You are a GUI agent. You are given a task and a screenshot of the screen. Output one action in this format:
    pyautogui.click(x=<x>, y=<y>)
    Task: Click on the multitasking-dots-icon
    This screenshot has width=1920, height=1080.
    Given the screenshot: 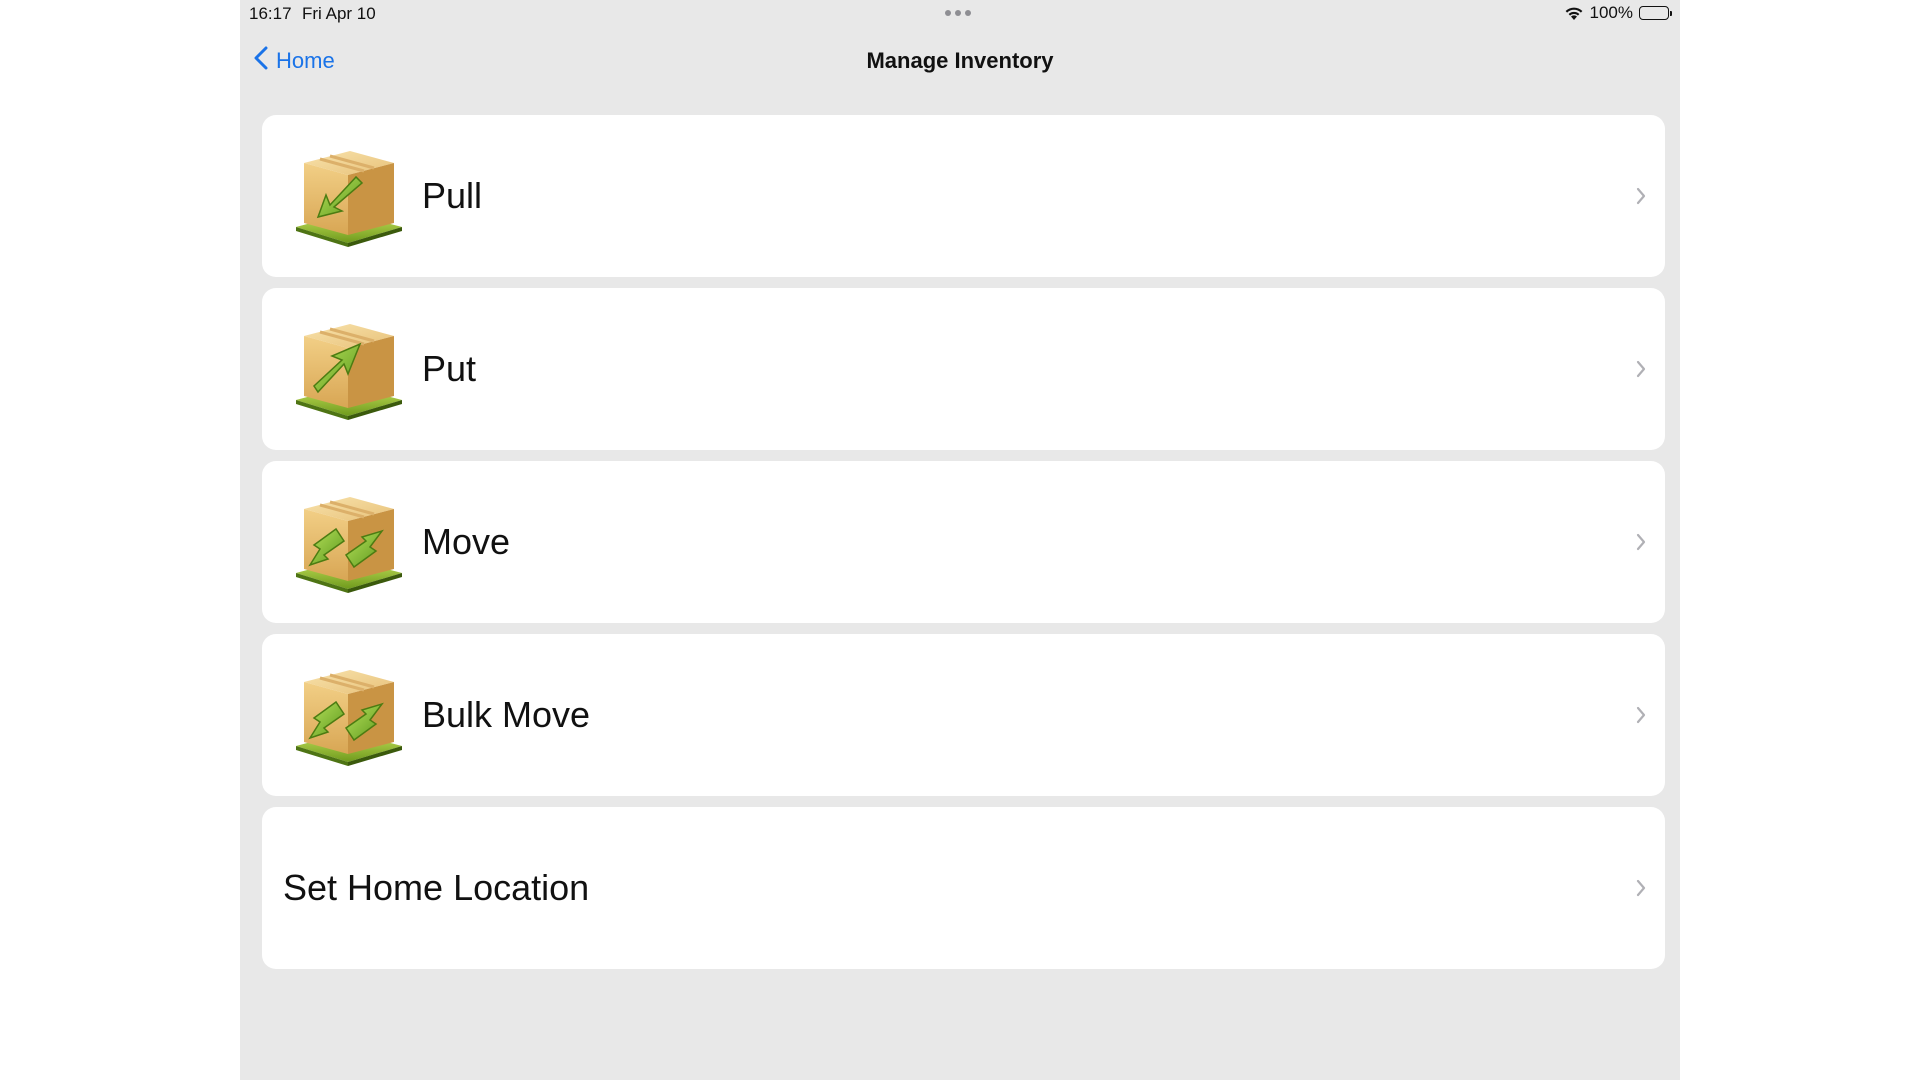 What is the action you would take?
    pyautogui.click(x=958, y=13)
    